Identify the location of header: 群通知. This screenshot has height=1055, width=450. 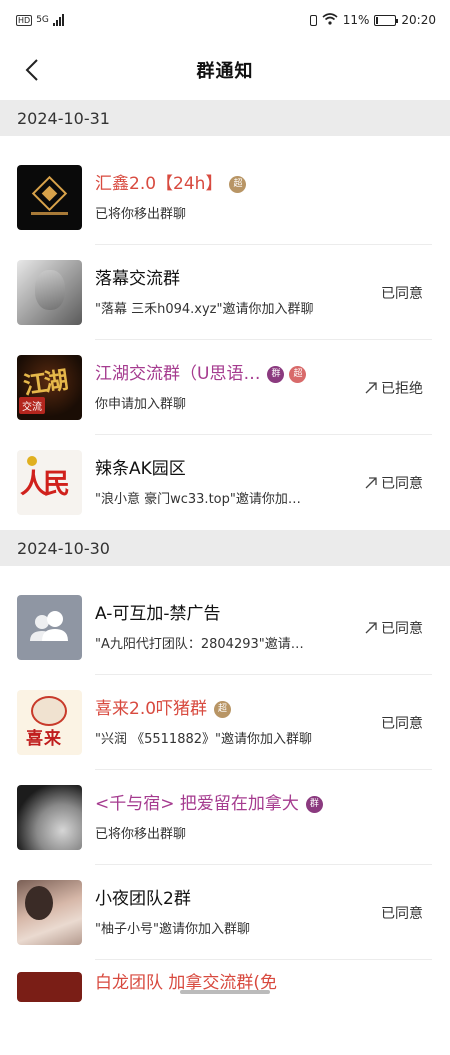
(225, 70).